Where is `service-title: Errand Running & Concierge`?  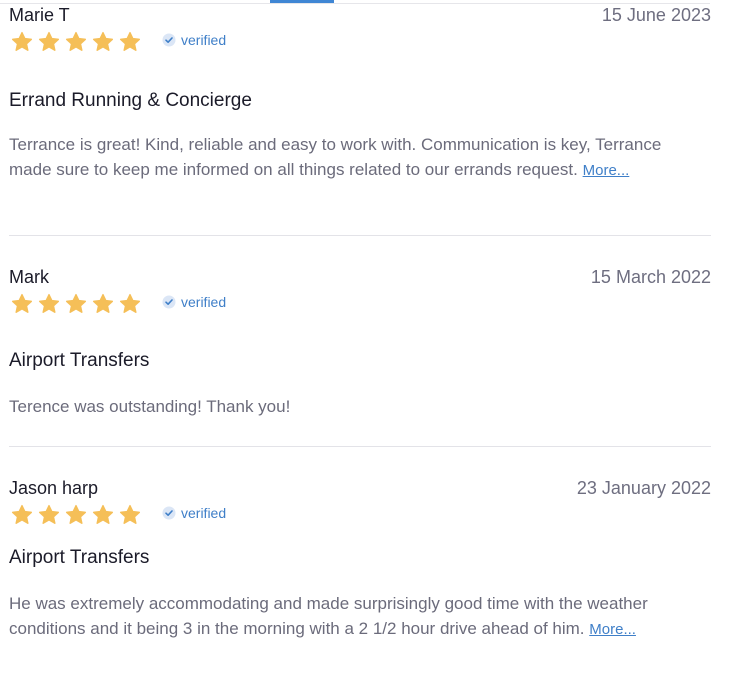 service-title: Errand Running & Concierge is located at coordinates (130, 100).